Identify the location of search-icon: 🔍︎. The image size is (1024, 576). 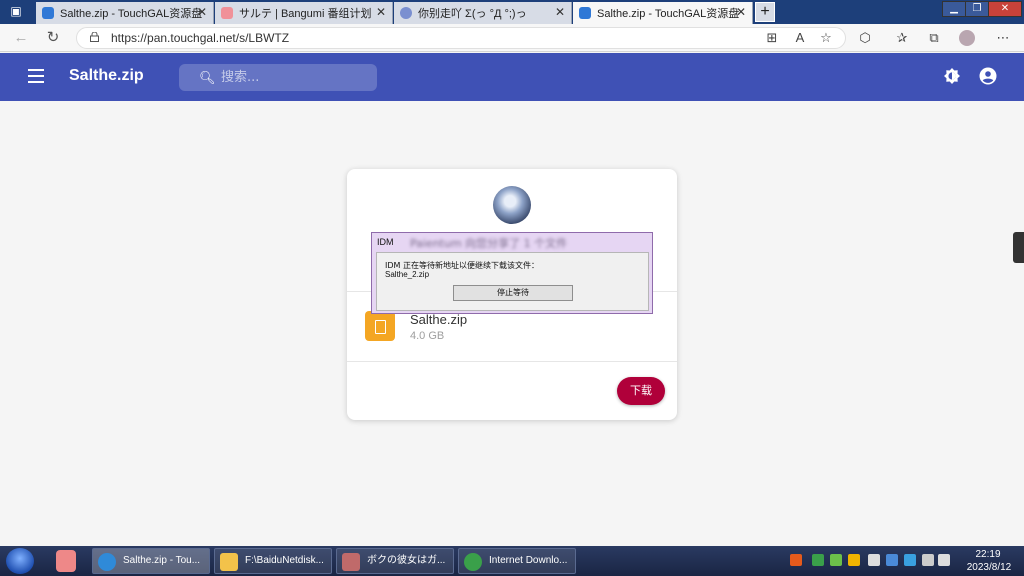
(207, 77).